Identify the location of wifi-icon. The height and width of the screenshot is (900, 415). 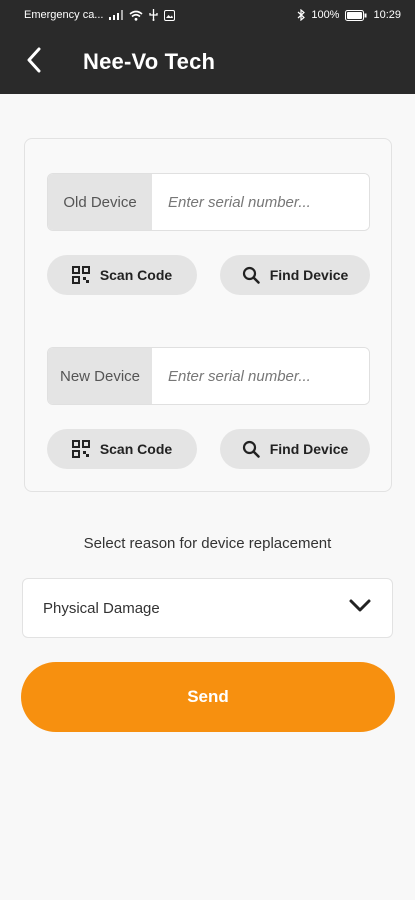
(136, 15).